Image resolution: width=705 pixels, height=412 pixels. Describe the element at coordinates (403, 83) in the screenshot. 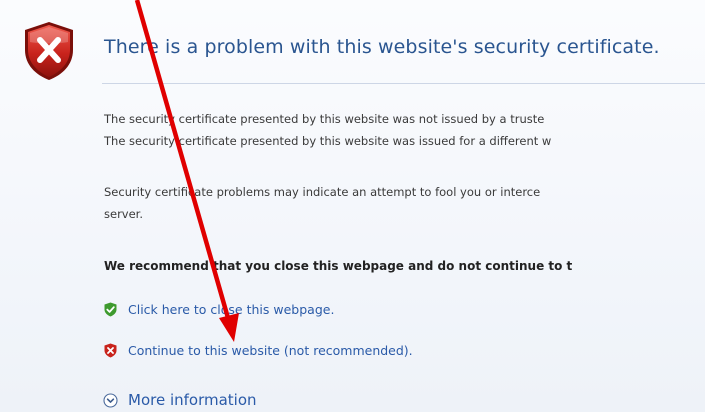

I see `title-divider` at that location.